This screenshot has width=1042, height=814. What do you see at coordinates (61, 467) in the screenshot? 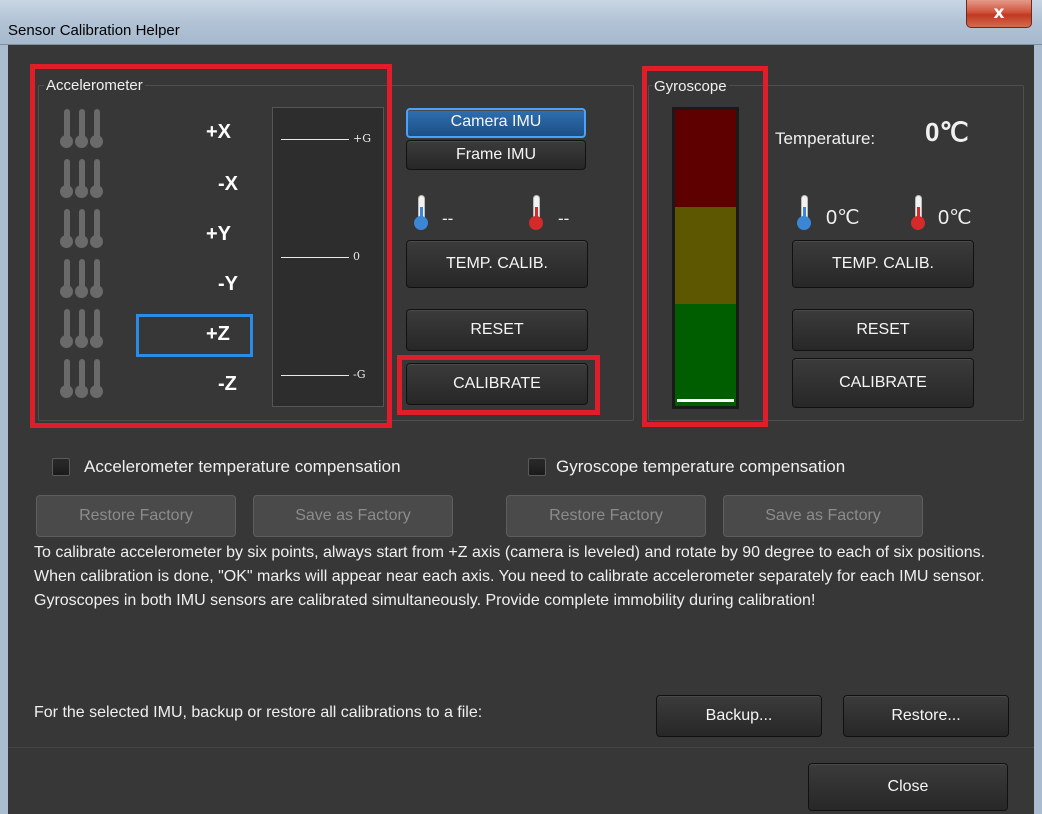
I see `accel-temp-compensation-checkbox` at bounding box center [61, 467].